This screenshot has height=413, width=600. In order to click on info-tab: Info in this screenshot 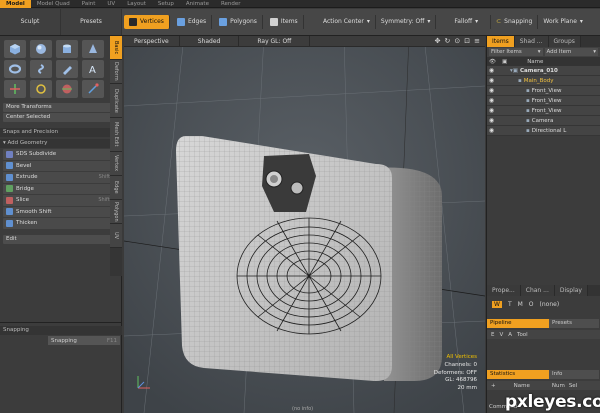, I will do `click(574, 374)`.